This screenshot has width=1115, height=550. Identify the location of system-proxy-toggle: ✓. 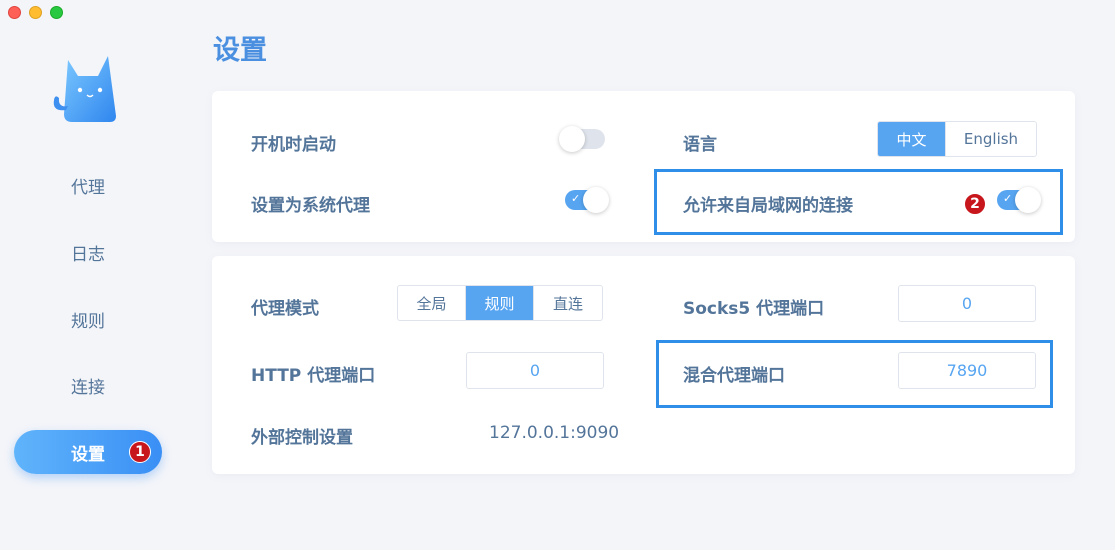
(587, 200).